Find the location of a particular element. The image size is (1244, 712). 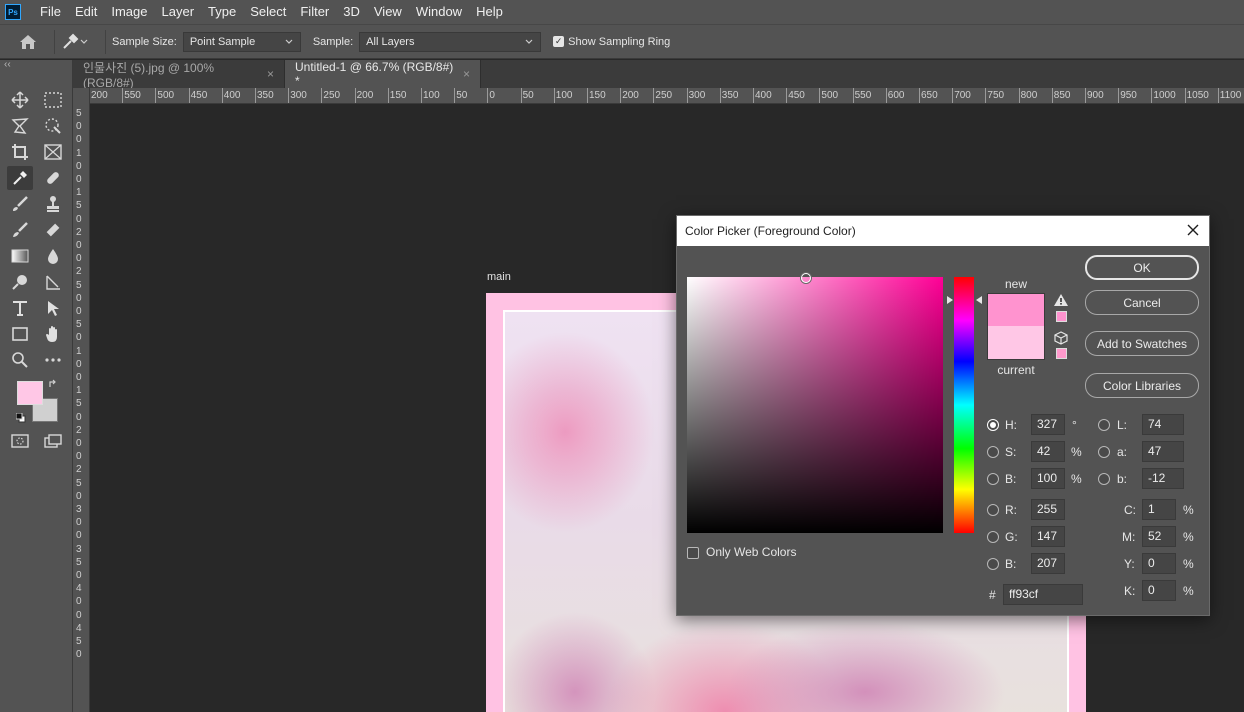

history-brush-tool is located at coordinates (20, 230).